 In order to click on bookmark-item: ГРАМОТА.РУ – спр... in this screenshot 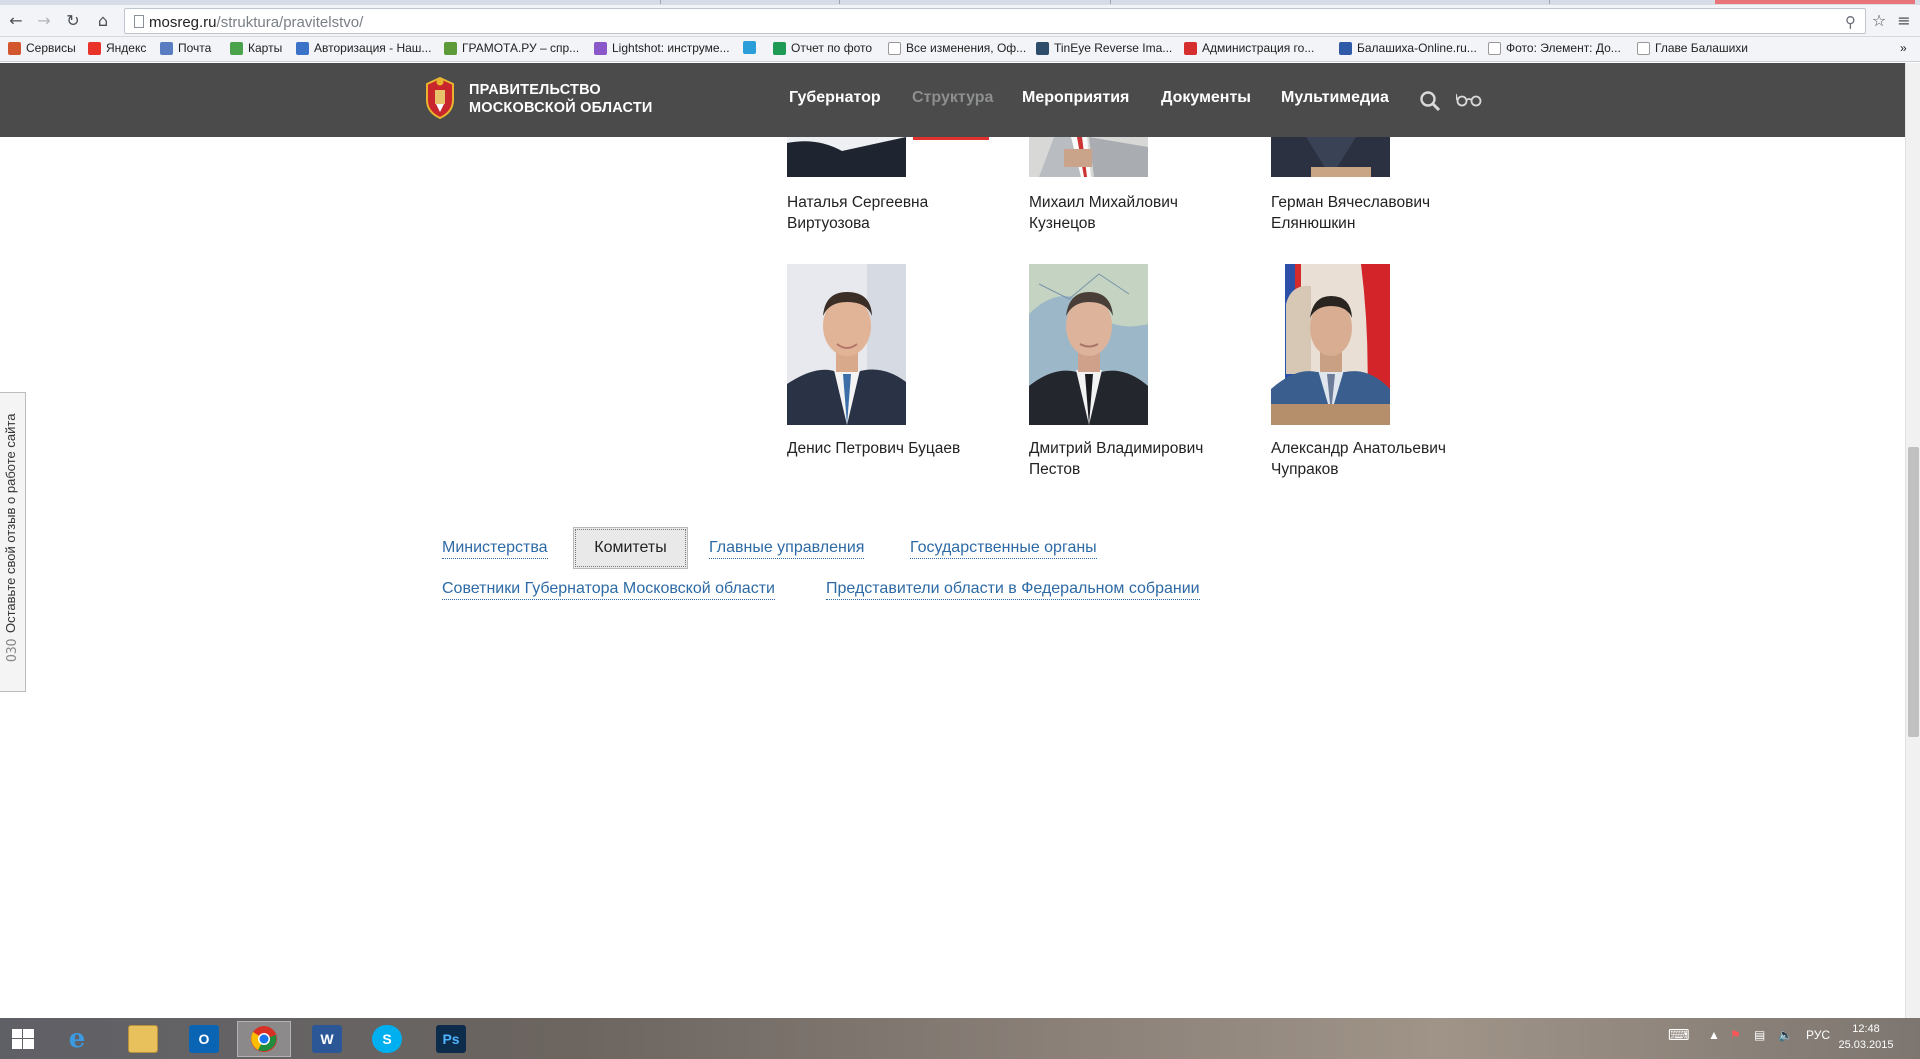, I will do `click(511, 48)`.